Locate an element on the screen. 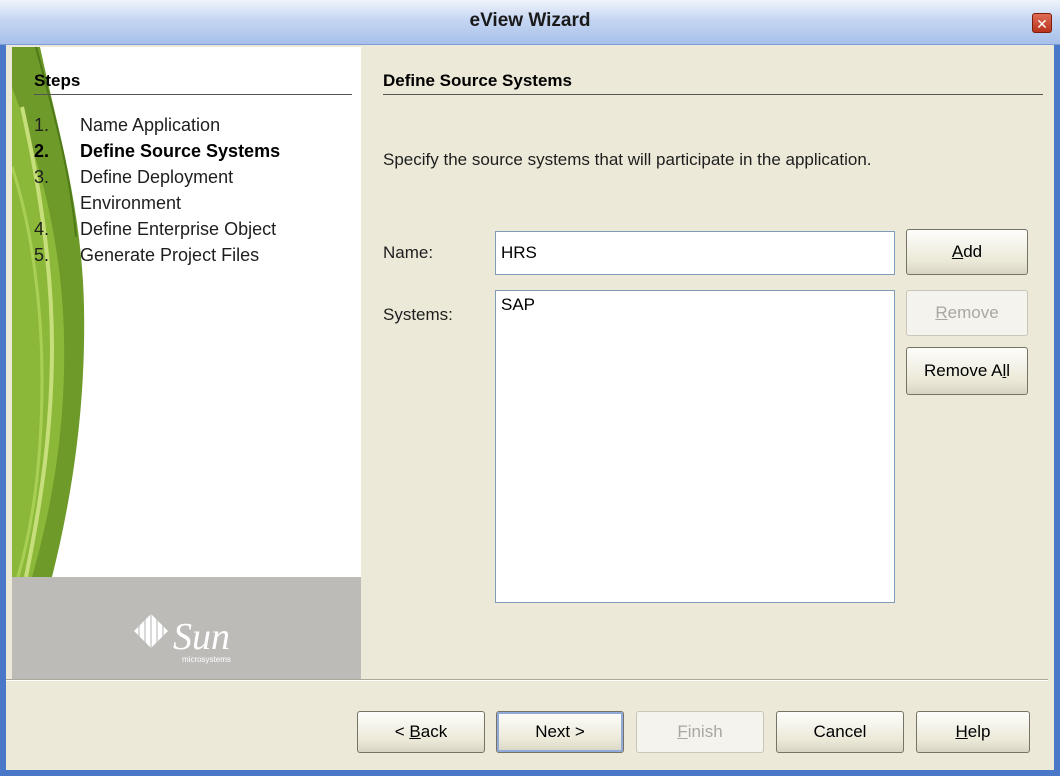 Image resolution: width=1060 pixels, height=776 pixels. step-label: Name Application is located at coordinates (150, 125).